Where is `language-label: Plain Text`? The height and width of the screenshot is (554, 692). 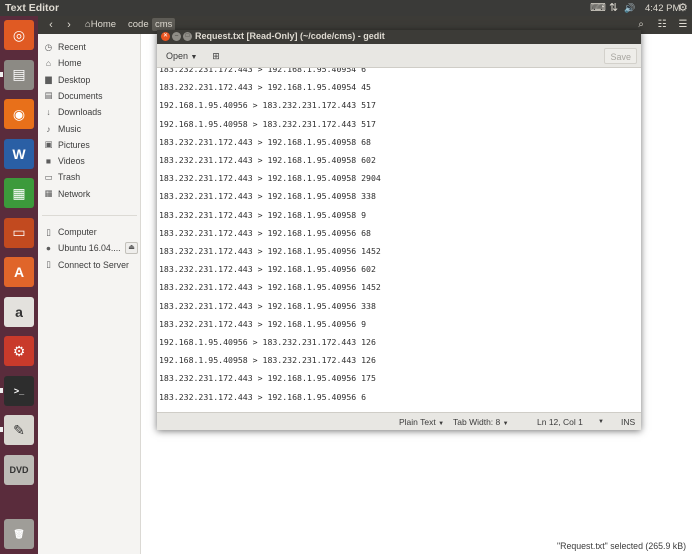
language-label: Plain Text is located at coordinates (417, 422).